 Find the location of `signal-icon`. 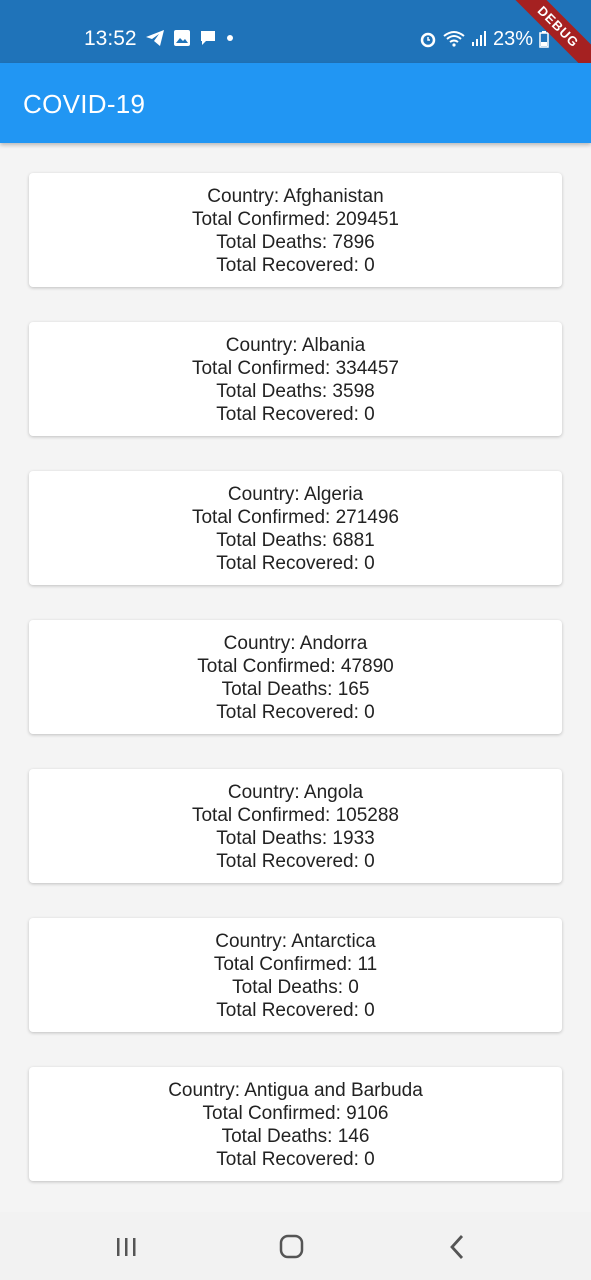

signal-icon is located at coordinates (478, 38).